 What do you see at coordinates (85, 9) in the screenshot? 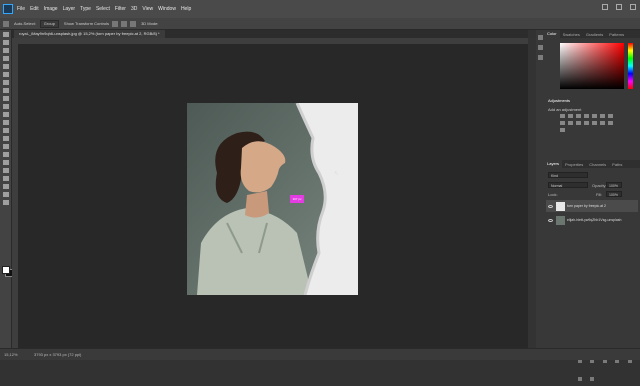
I see `menu-type: Type` at bounding box center [85, 9].